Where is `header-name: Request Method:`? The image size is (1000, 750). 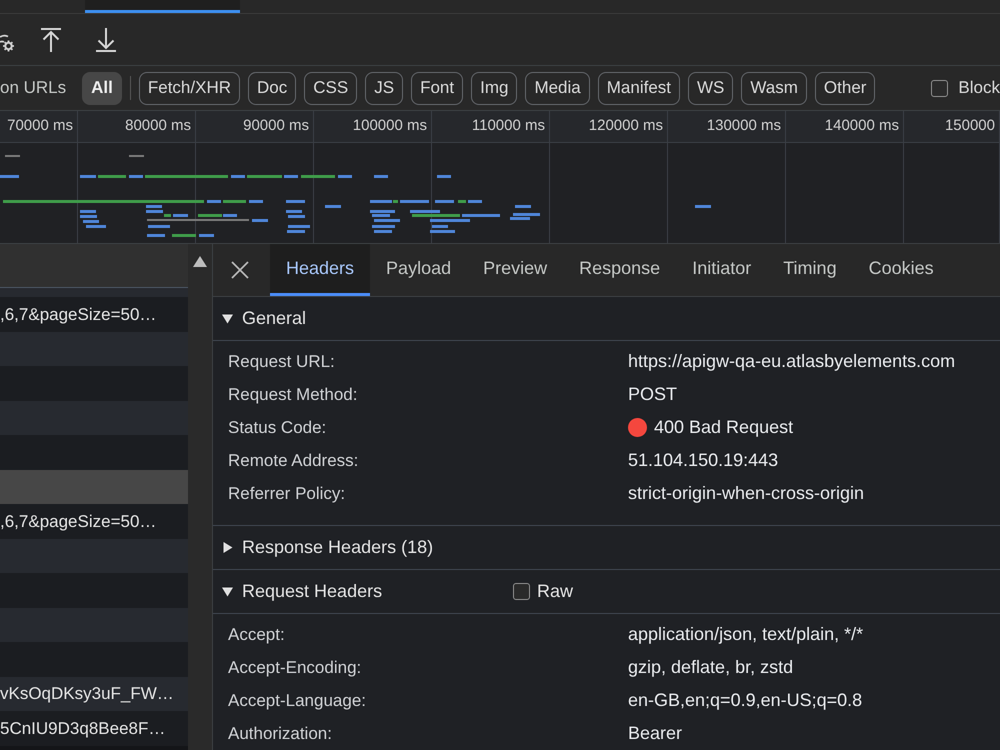
header-name: Request Method: is located at coordinates (293, 394).